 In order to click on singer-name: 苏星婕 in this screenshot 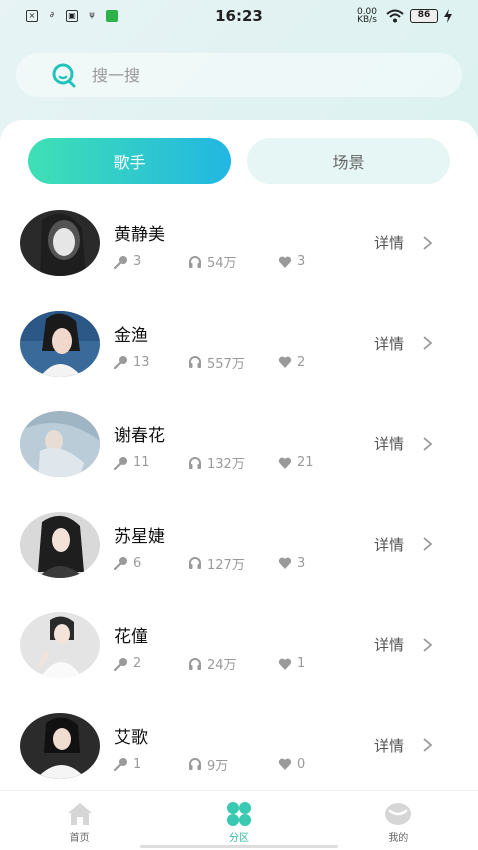, I will do `click(139, 536)`.